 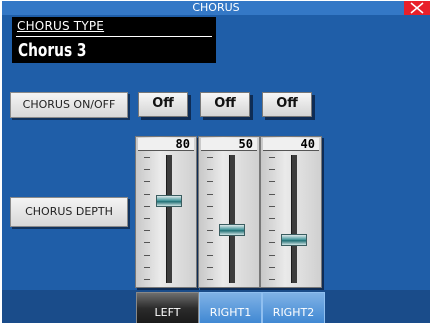 What do you see at coordinates (225, 104) in the screenshot?
I see `chorus-onoff-right1-button: Off` at bounding box center [225, 104].